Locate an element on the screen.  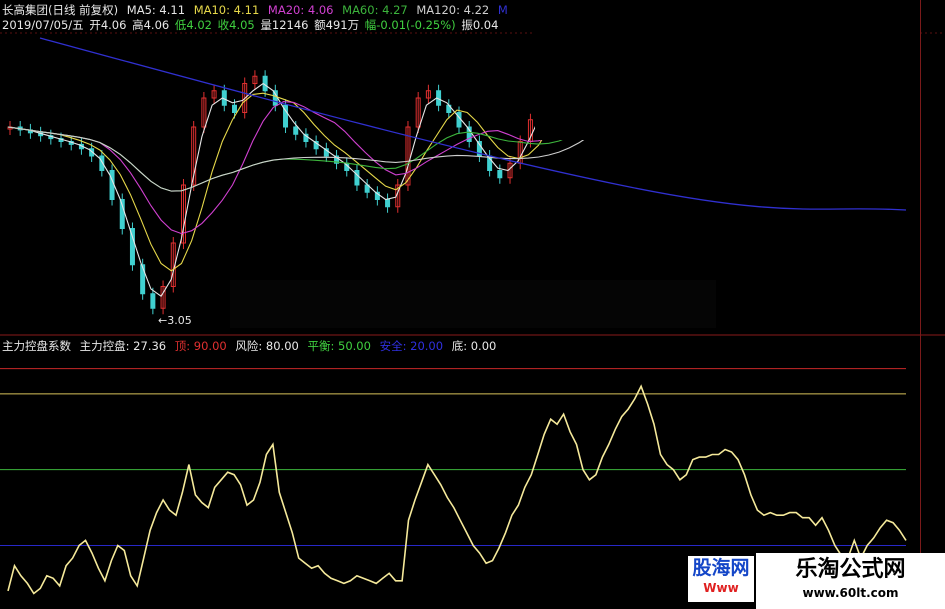
occlusion-middle is located at coordinates (473, 304).